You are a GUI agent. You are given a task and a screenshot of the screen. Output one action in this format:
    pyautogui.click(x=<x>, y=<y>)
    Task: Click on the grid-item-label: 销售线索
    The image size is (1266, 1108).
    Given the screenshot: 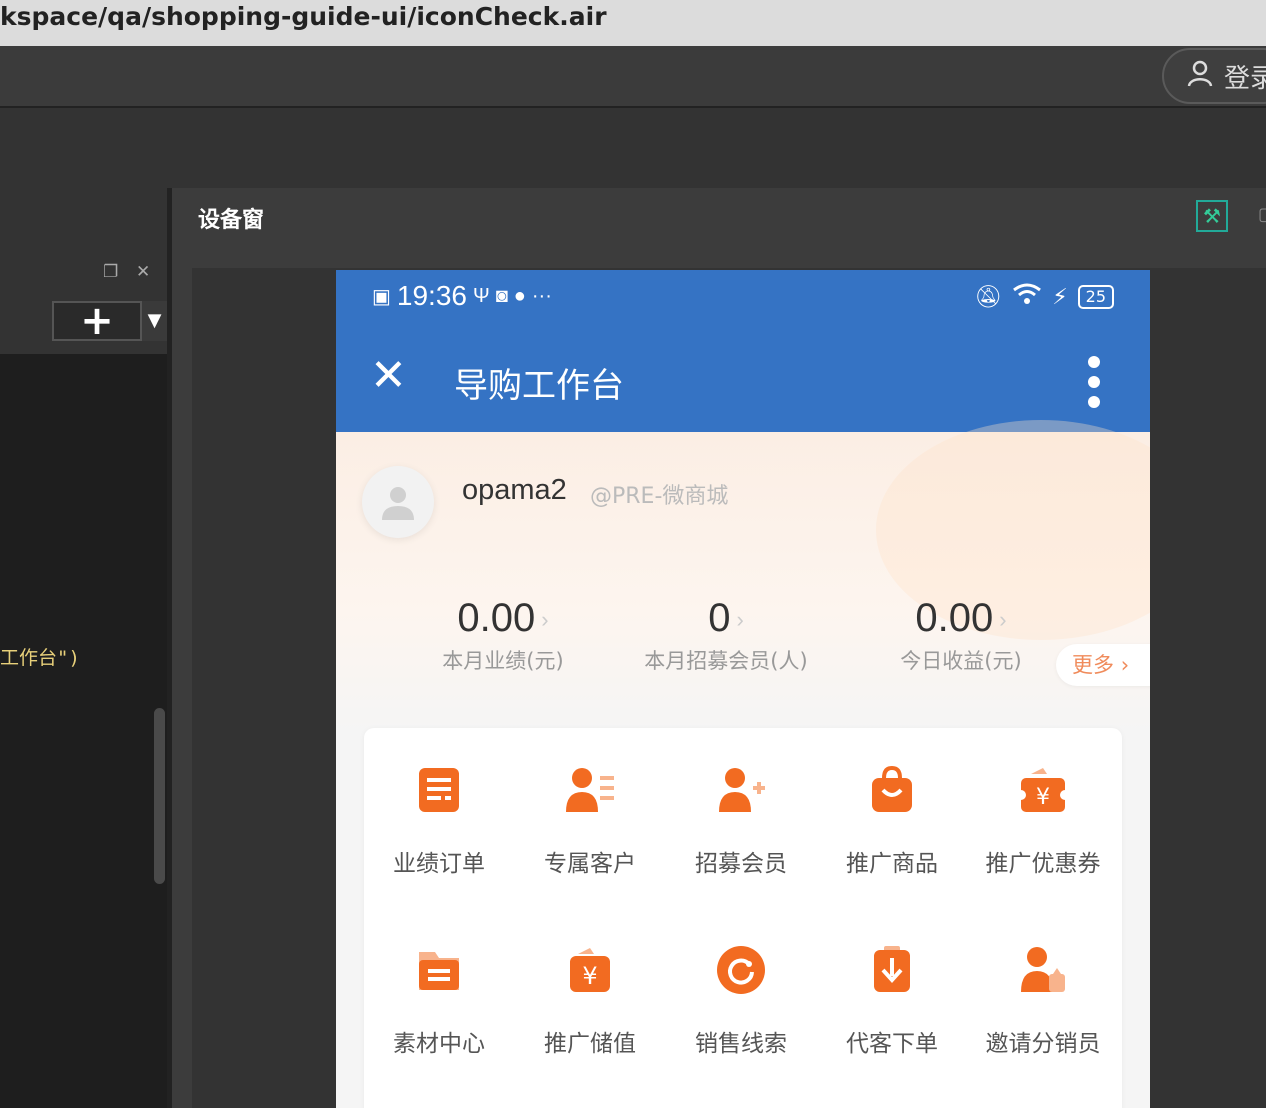 What is the action you would take?
    pyautogui.click(x=741, y=1044)
    